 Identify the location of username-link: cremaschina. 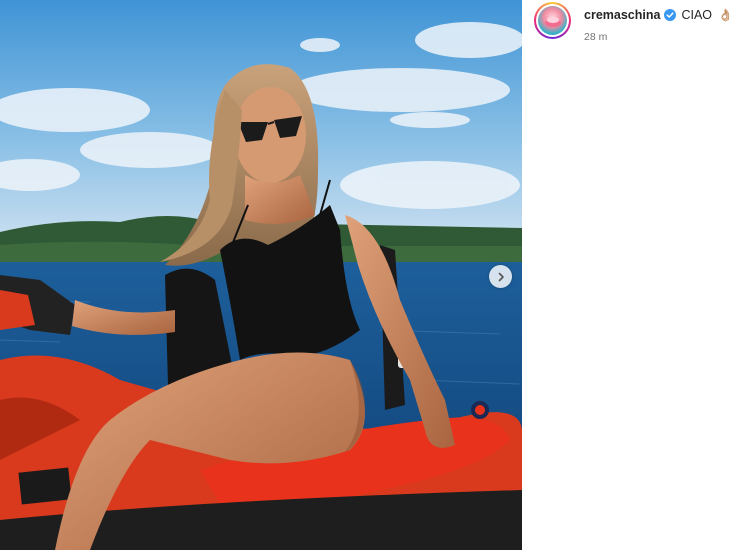
(622, 15).